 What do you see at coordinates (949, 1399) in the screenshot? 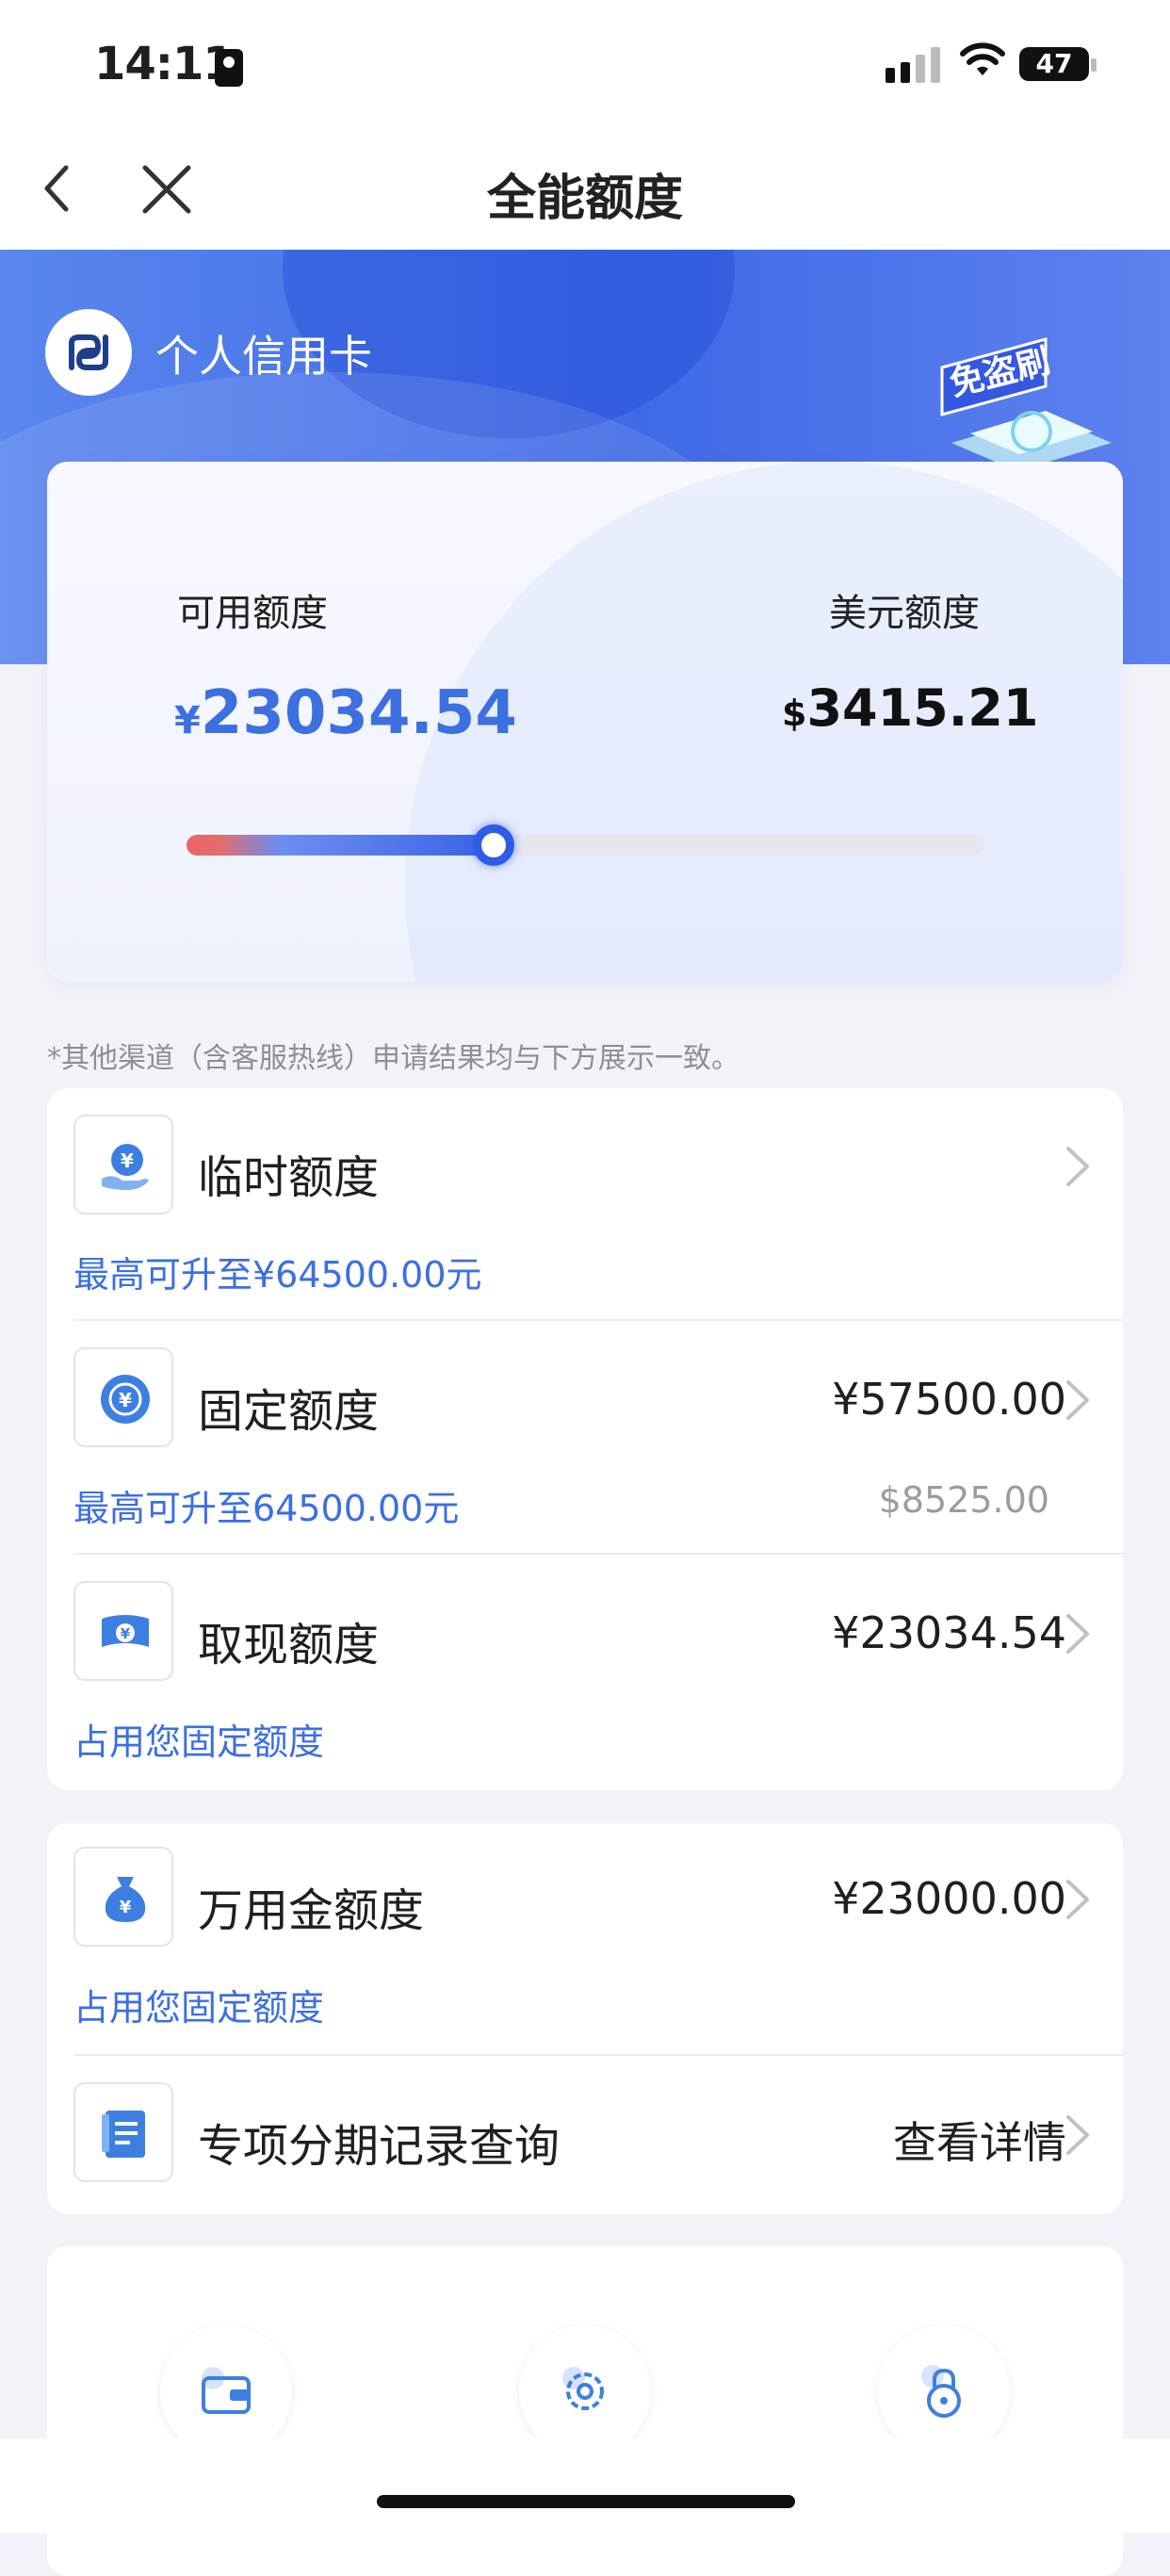
I see `fixed-limit-value: ¥57500.00` at bounding box center [949, 1399].